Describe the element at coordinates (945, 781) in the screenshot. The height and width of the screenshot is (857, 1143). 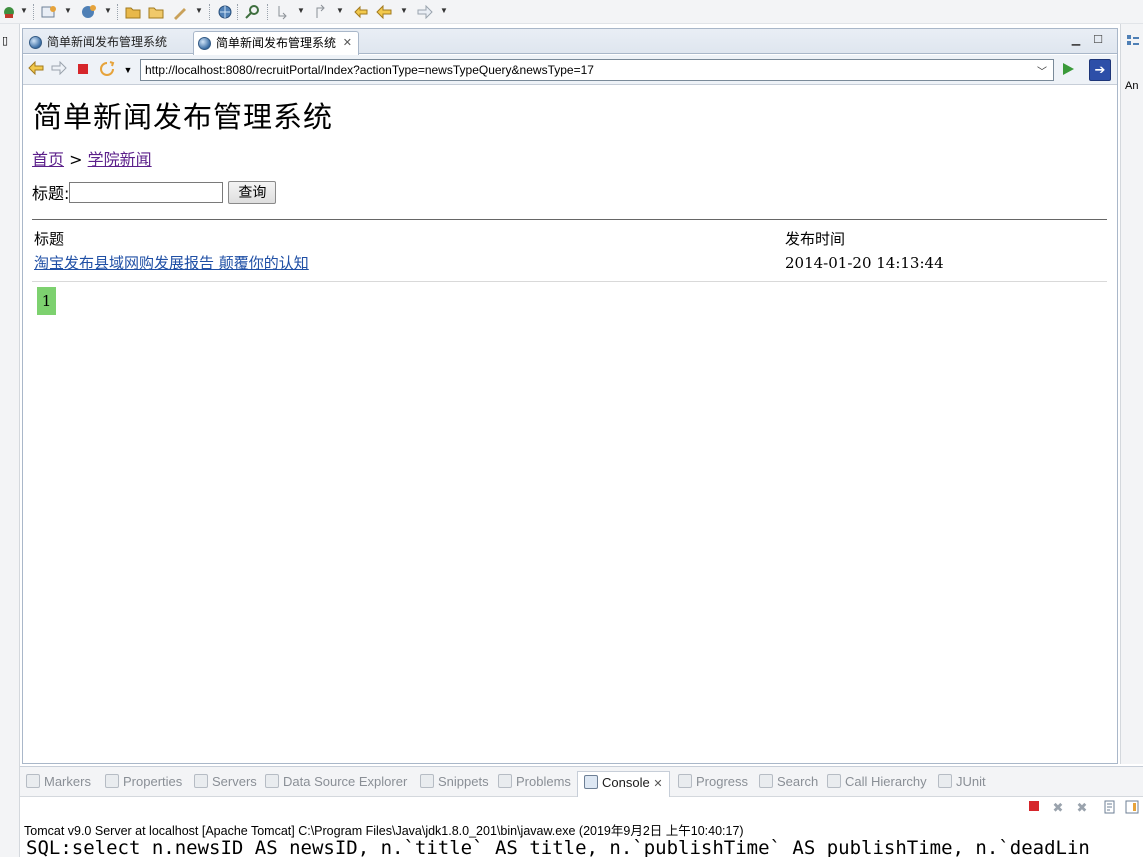
I see `junit-icon` at that location.